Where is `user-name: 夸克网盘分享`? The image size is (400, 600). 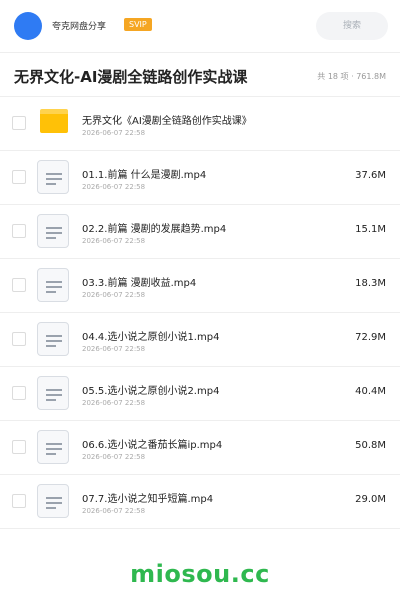
user-name: 夸克网盘分享 is located at coordinates (79, 25).